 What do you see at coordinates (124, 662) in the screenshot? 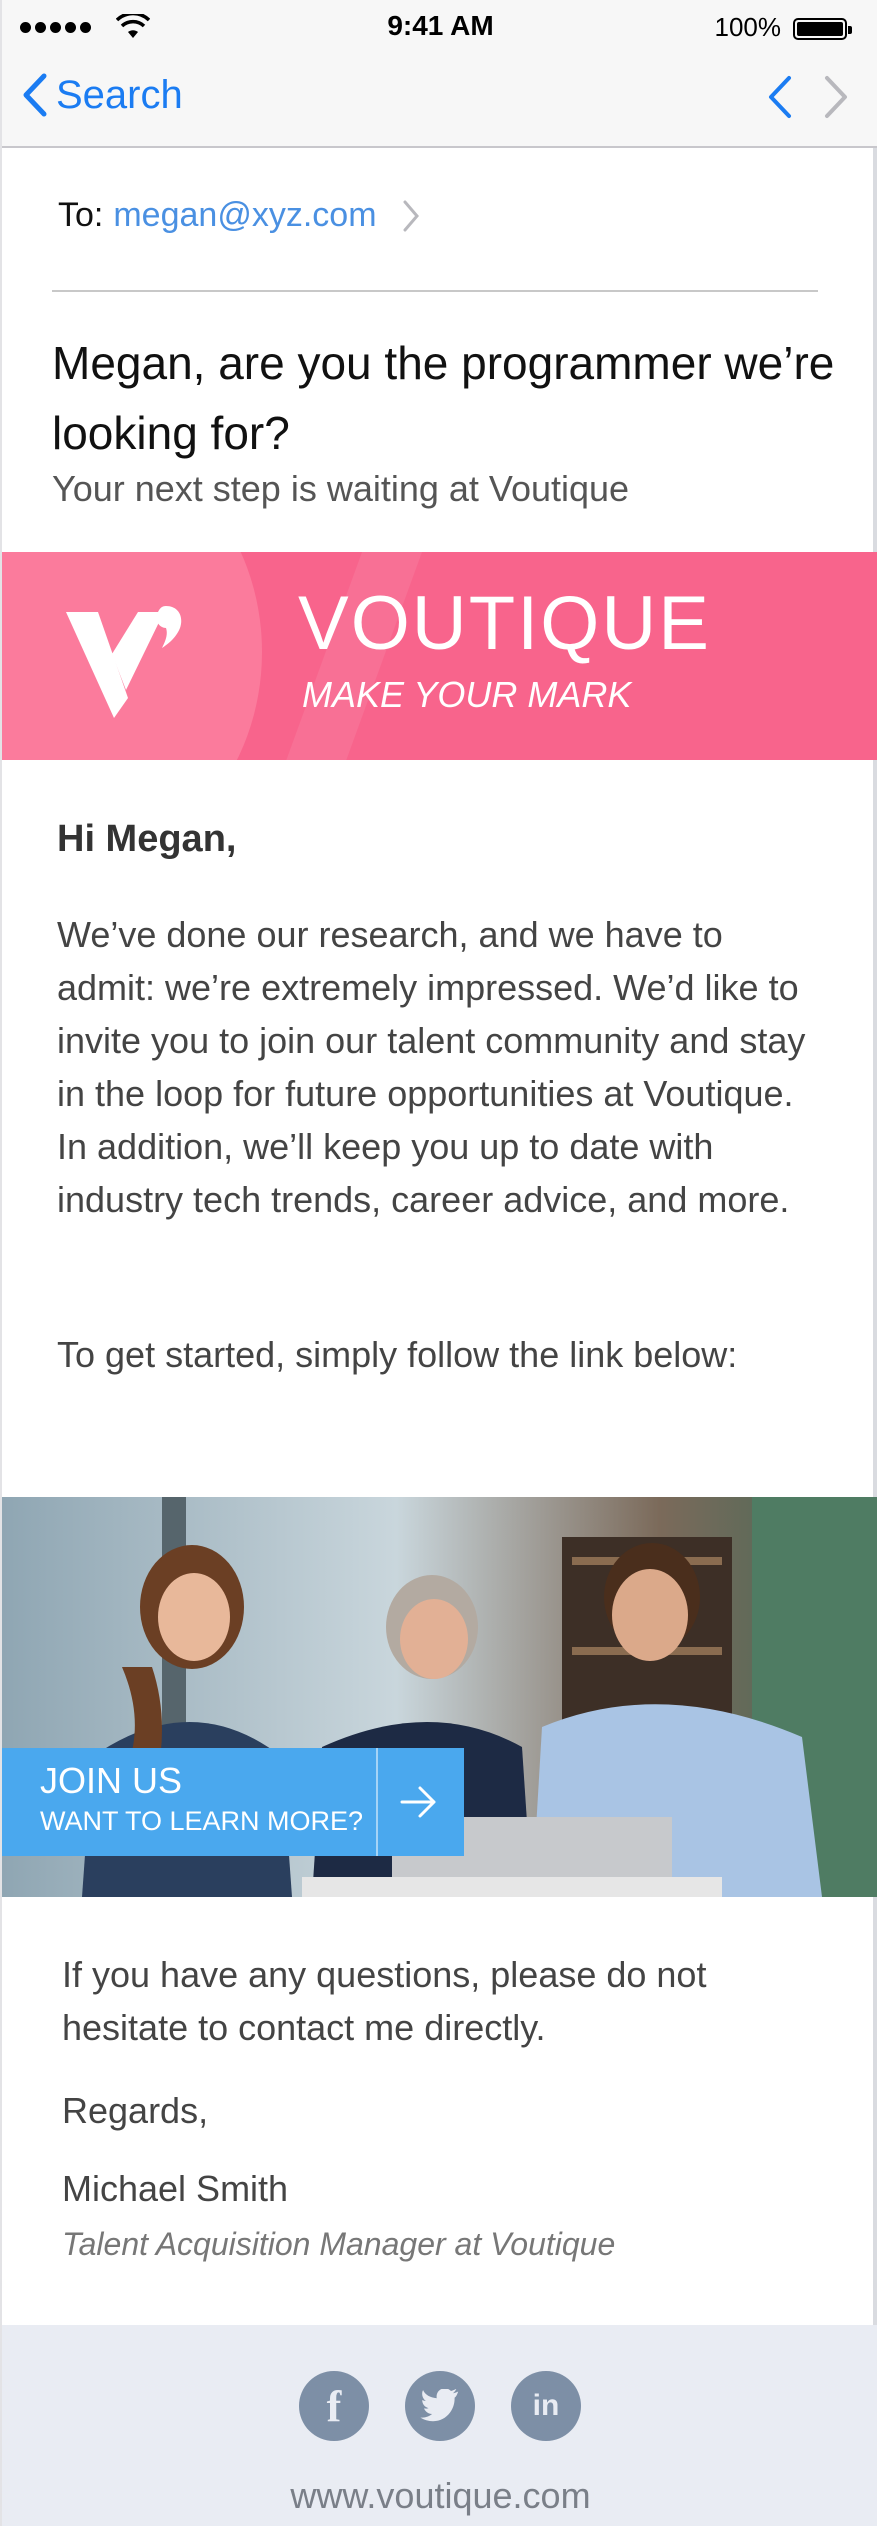
I see `voutique-logo-icon` at bounding box center [124, 662].